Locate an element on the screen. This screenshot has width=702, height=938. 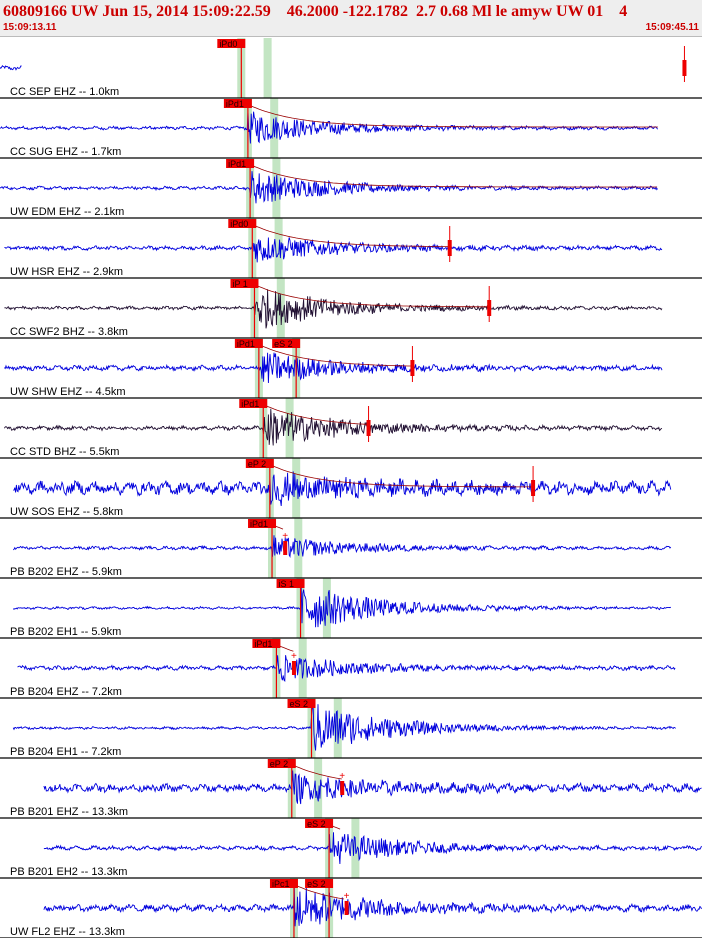
trace-row: iPd0 UW HSR EHZ -- 2.9km is located at coordinates (351, 249).